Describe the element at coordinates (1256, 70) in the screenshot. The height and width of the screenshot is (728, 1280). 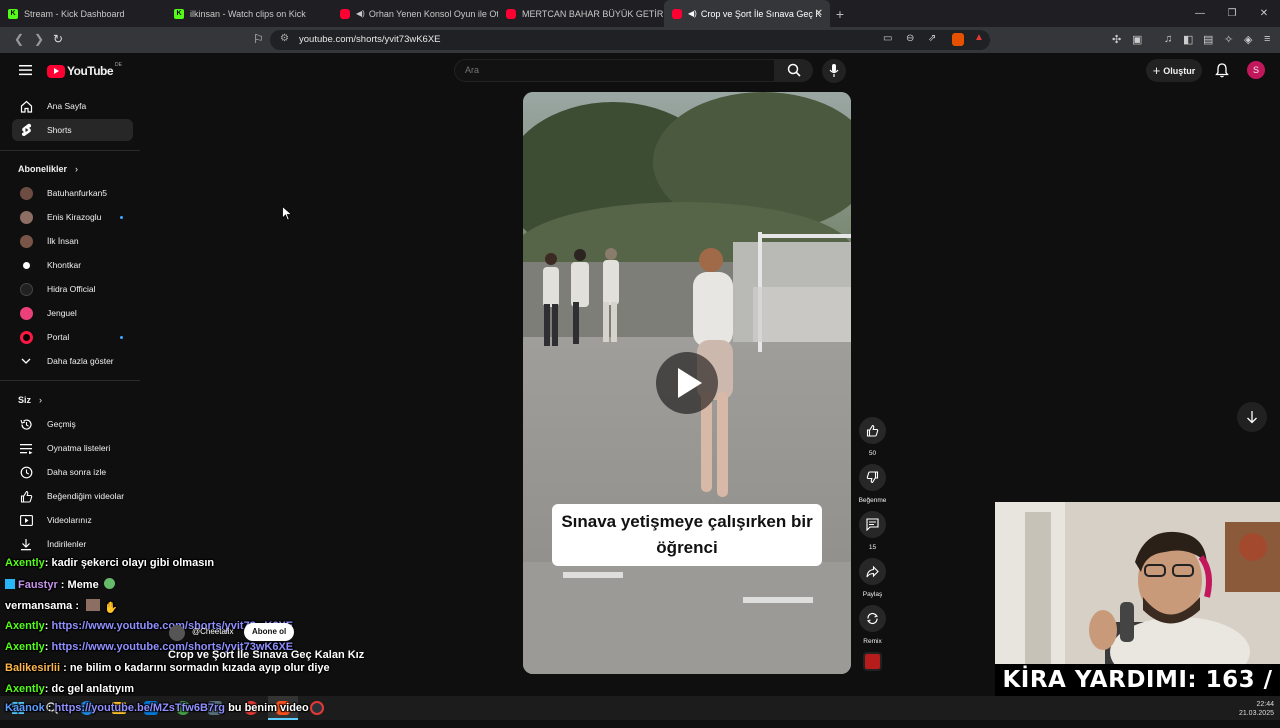
I see `account-avatar: S` at that location.